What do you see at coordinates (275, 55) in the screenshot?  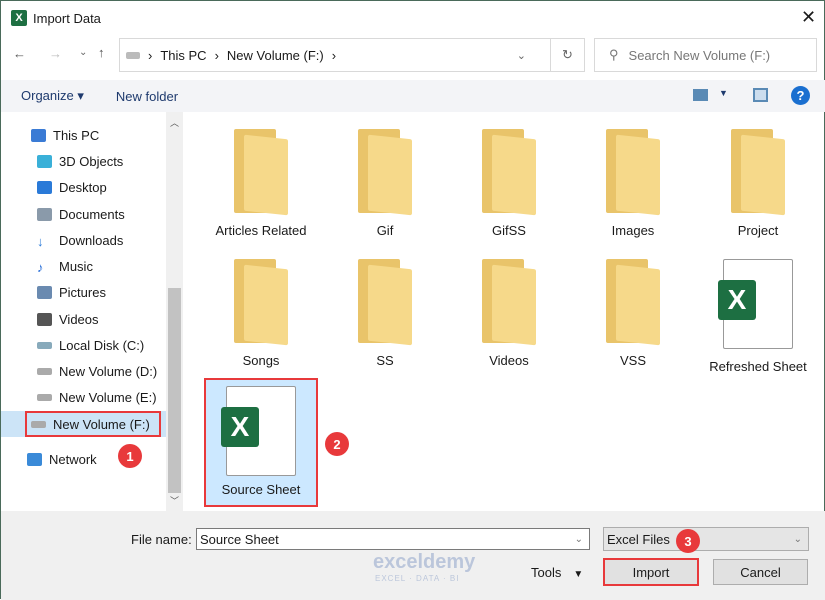 I see `breadcrumb-new-volume-f: New Volume (F:)` at bounding box center [275, 55].